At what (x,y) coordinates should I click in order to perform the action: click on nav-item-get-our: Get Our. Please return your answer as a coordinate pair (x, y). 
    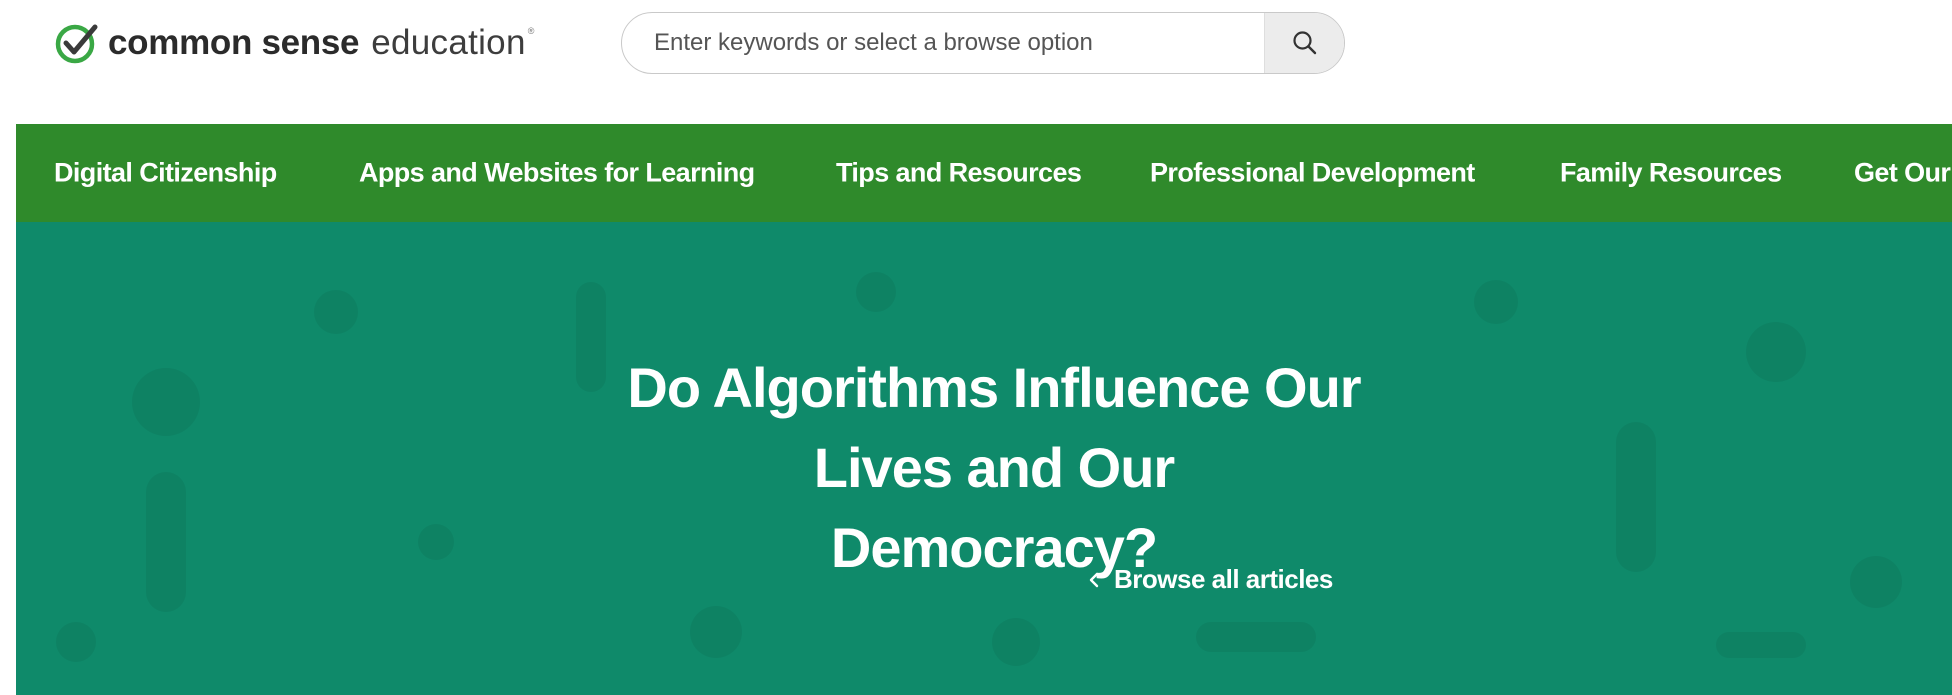
    Looking at the image, I should click on (1902, 173).